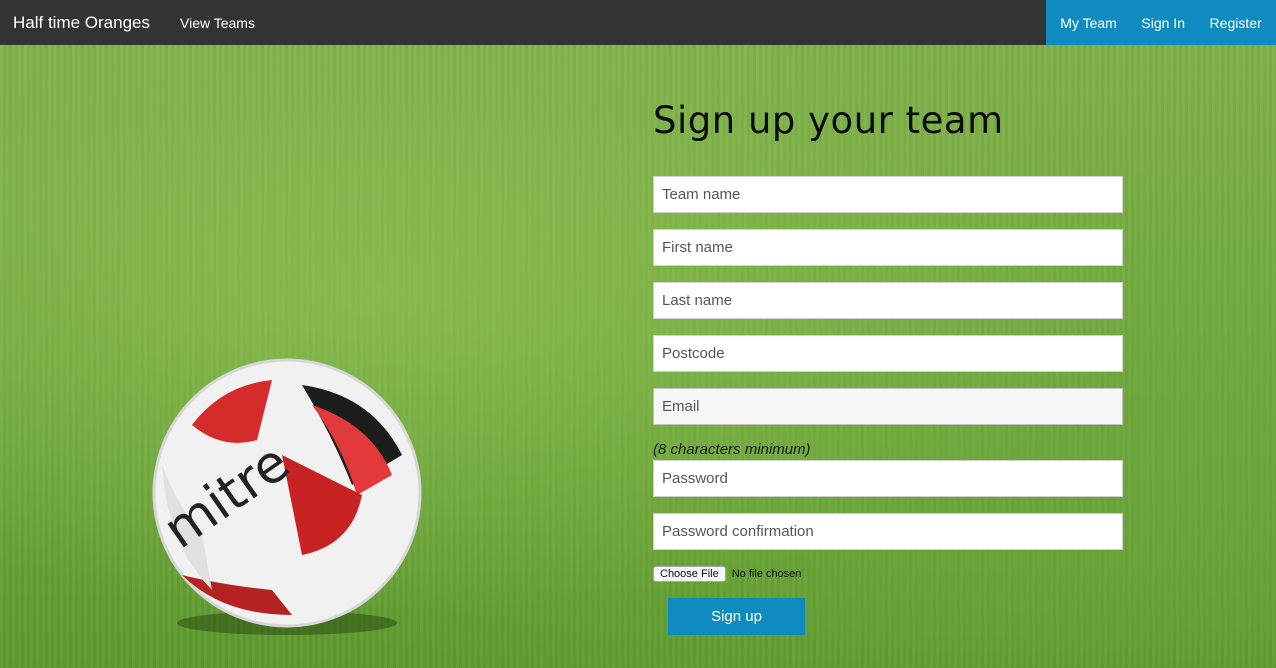  What do you see at coordinates (766, 574) in the screenshot?
I see `file-status-text: No file chosen` at bounding box center [766, 574].